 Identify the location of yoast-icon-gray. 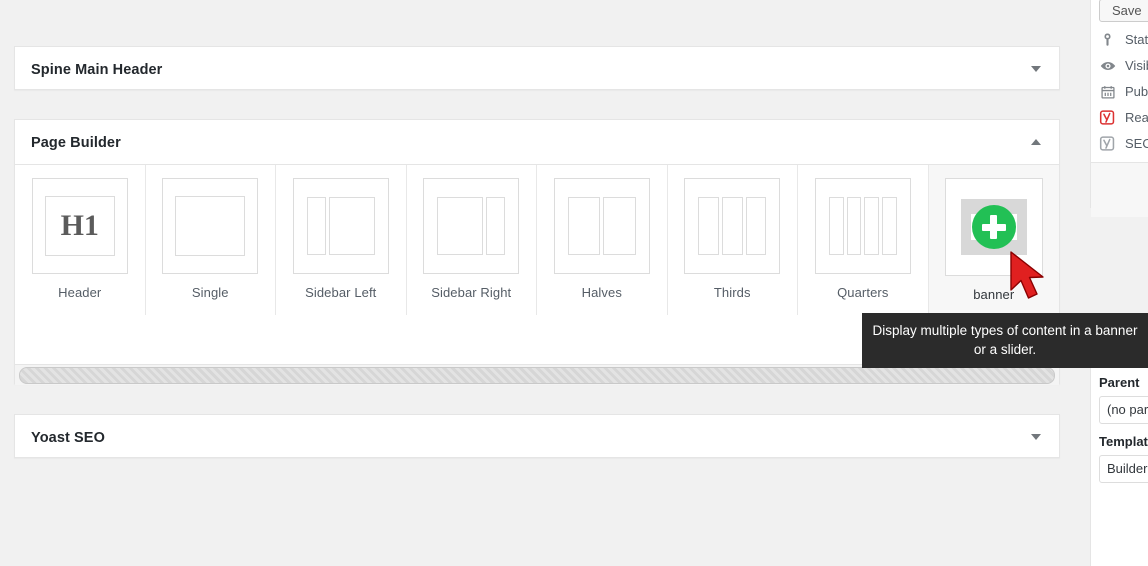
(1107, 143).